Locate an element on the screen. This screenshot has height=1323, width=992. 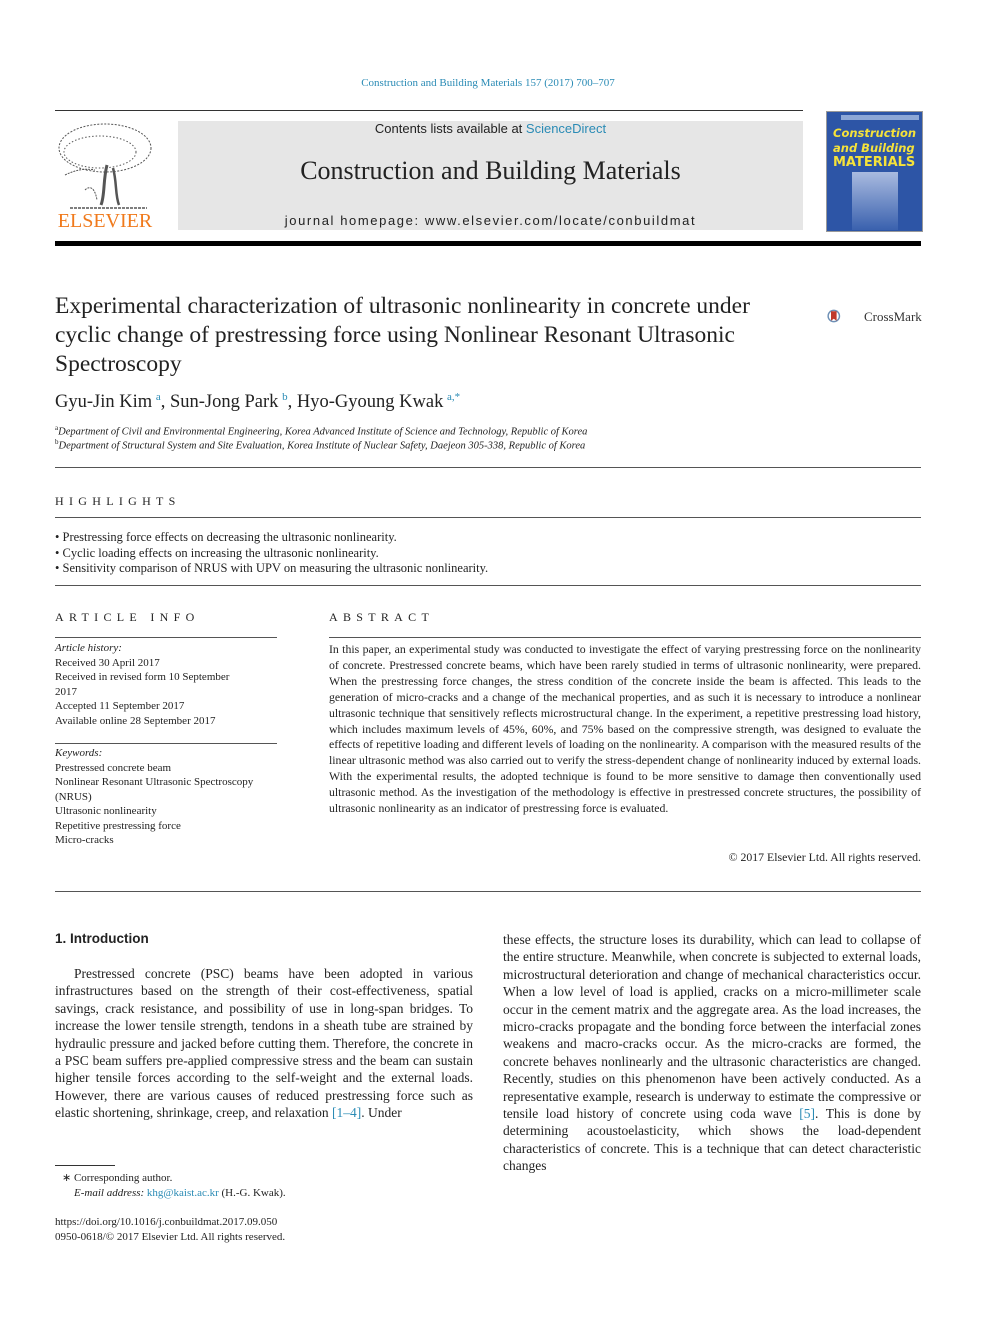
section-heading: 1. Introduction is located at coordinates (102, 938).